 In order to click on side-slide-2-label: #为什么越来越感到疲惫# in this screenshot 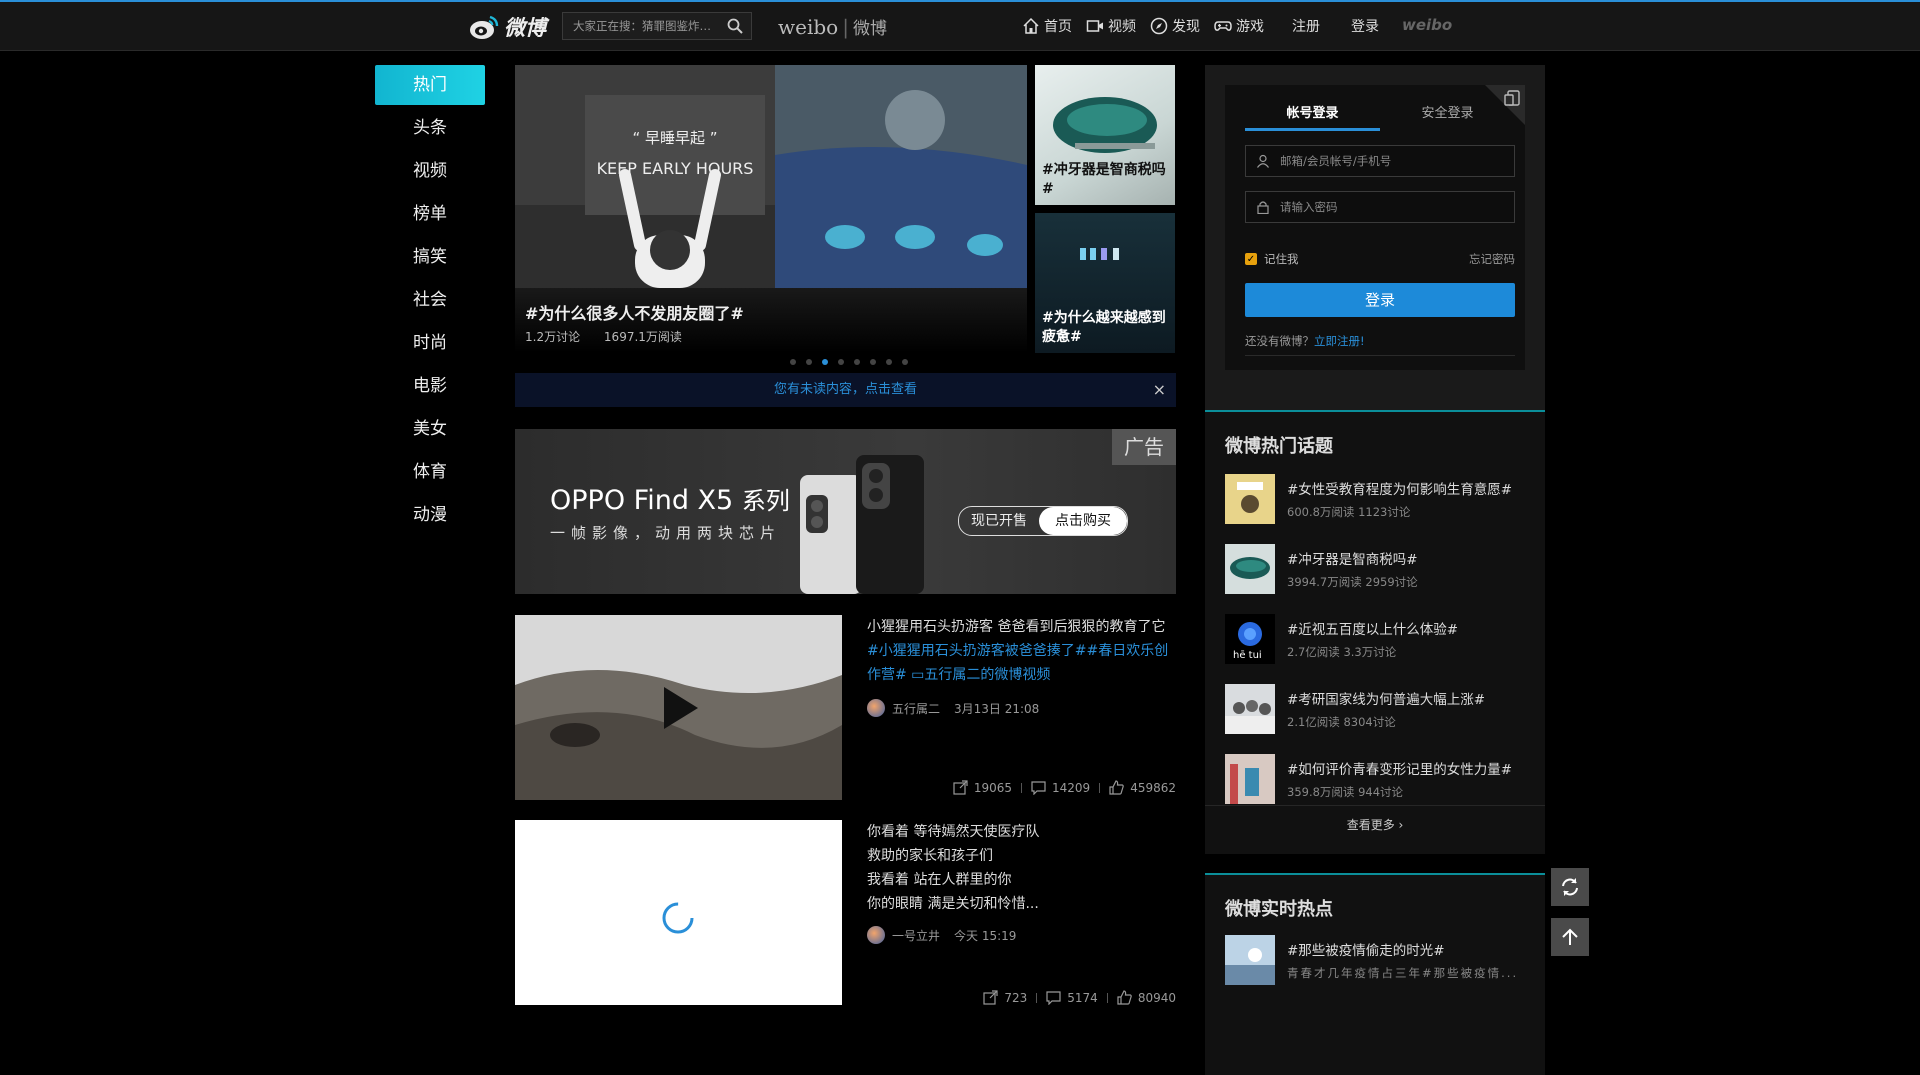, I will do `click(1104, 327)`.